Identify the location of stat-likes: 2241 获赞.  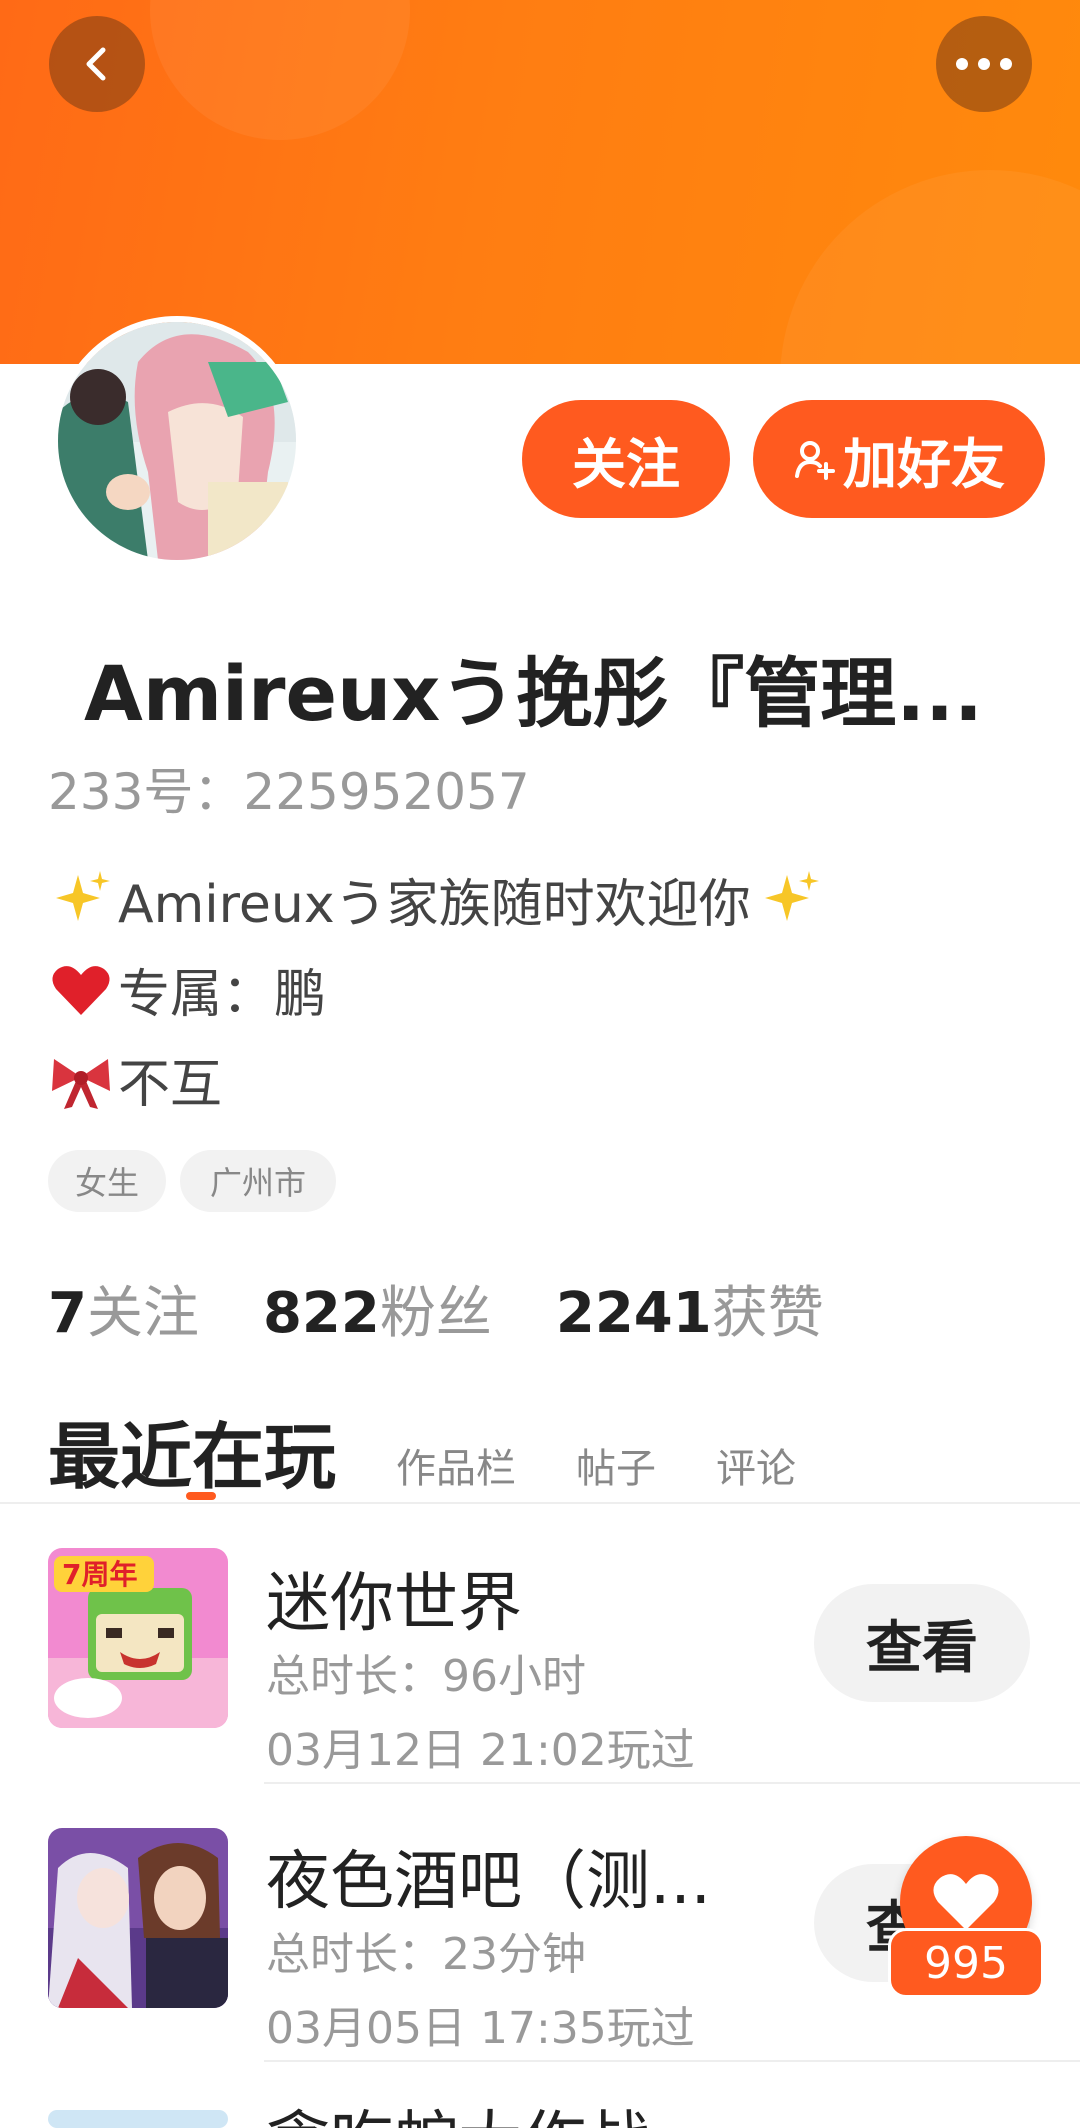
(690, 1308).